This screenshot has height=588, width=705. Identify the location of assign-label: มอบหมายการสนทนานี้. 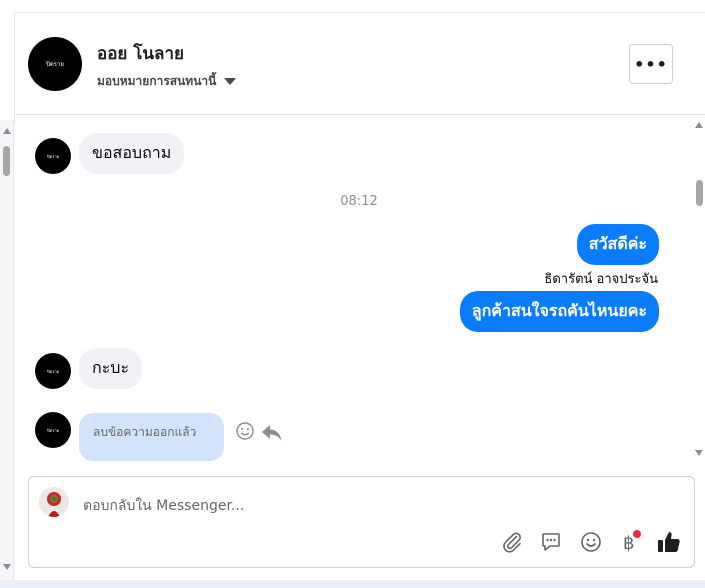
(157, 81).